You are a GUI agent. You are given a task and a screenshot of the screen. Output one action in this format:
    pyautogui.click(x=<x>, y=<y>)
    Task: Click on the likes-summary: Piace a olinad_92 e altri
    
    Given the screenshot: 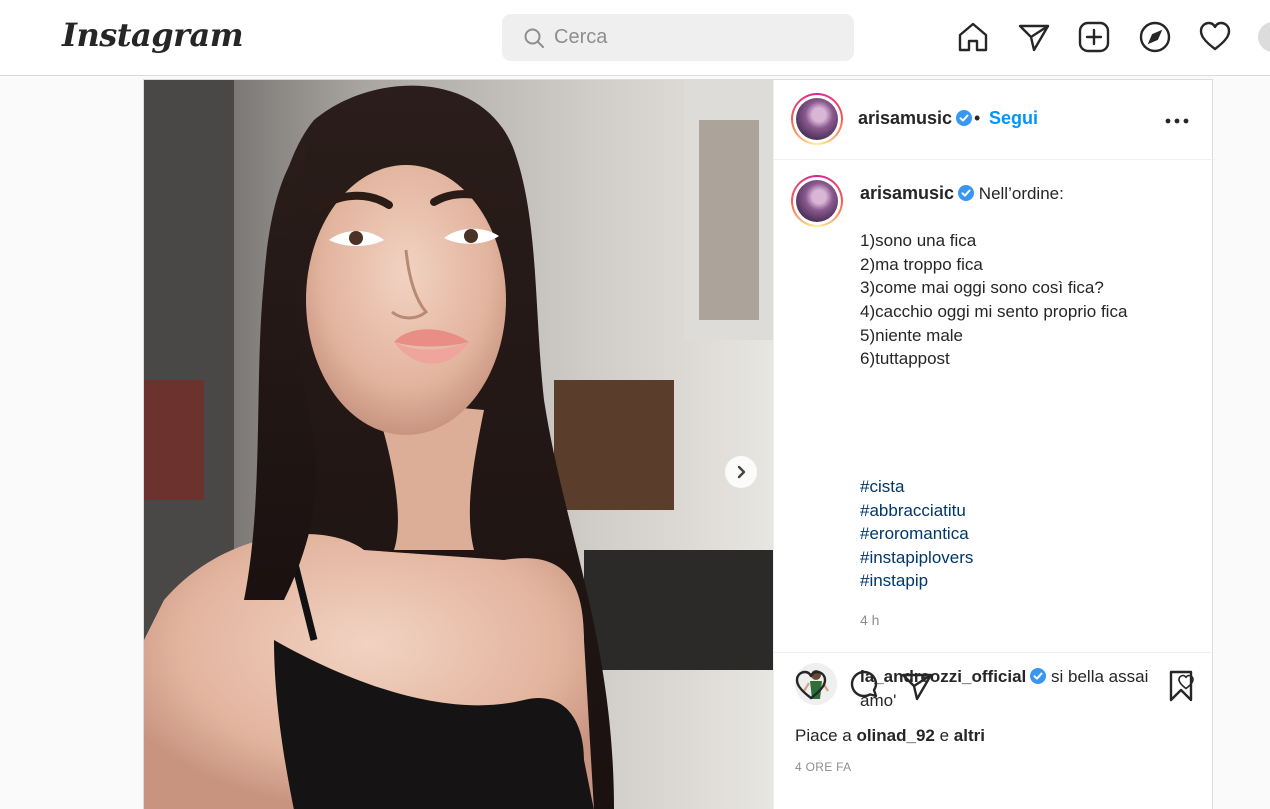 What is the action you would take?
    pyautogui.click(x=890, y=736)
    